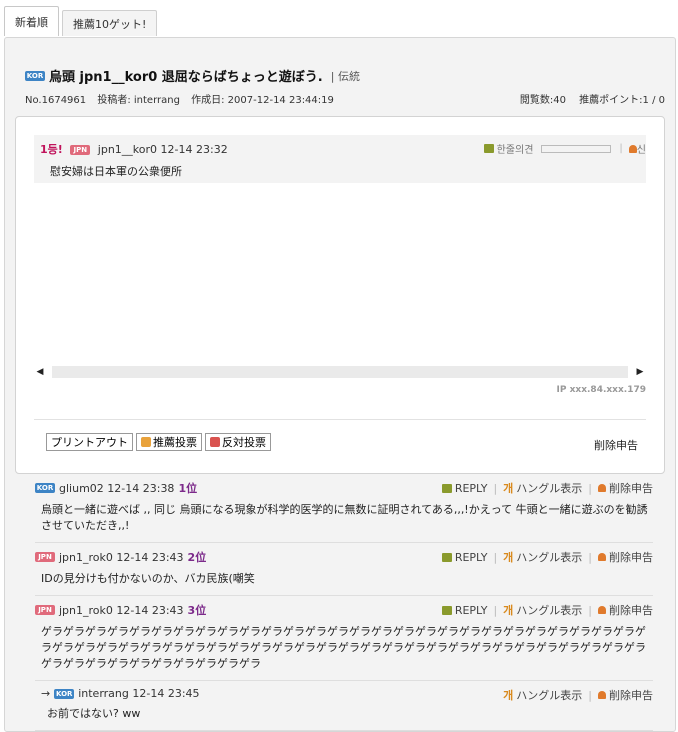 This screenshot has height=732, width=678. Describe the element at coordinates (163, 149) in the screenshot. I see `embedded-user: jpn1__kor0 12-14 23:32` at that location.